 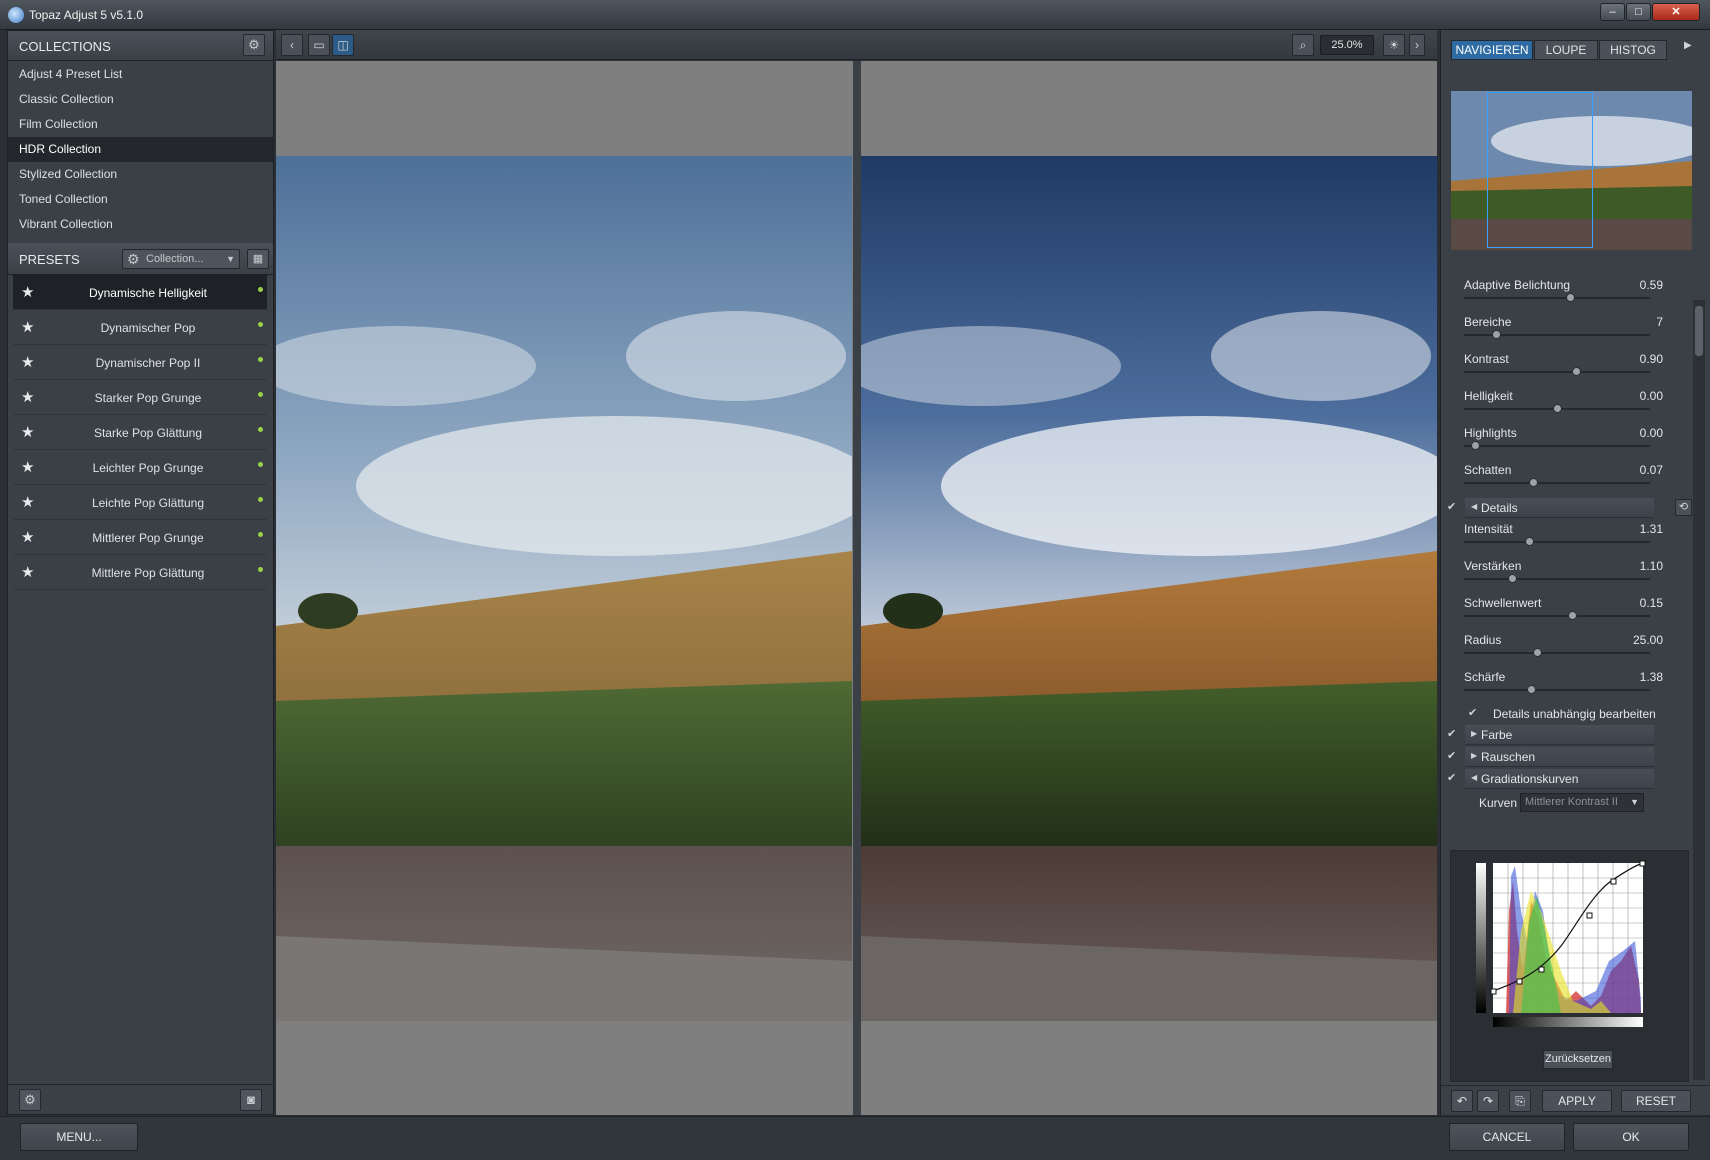 I want to click on tab-loupe: LOUPE, so click(x=1566, y=50).